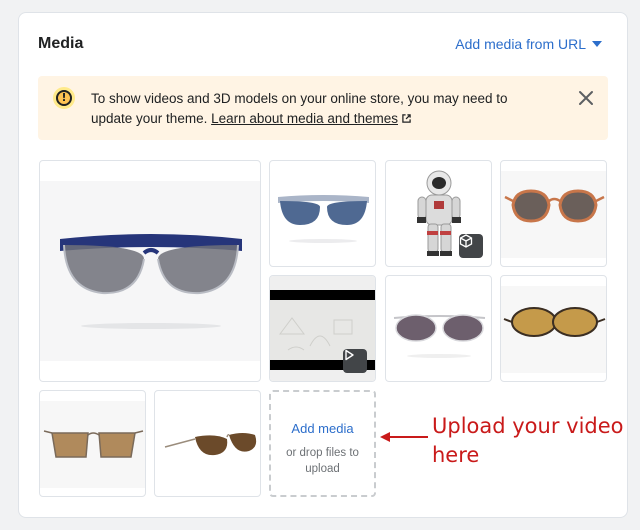  I want to click on media-title: Media, so click(61, 43).